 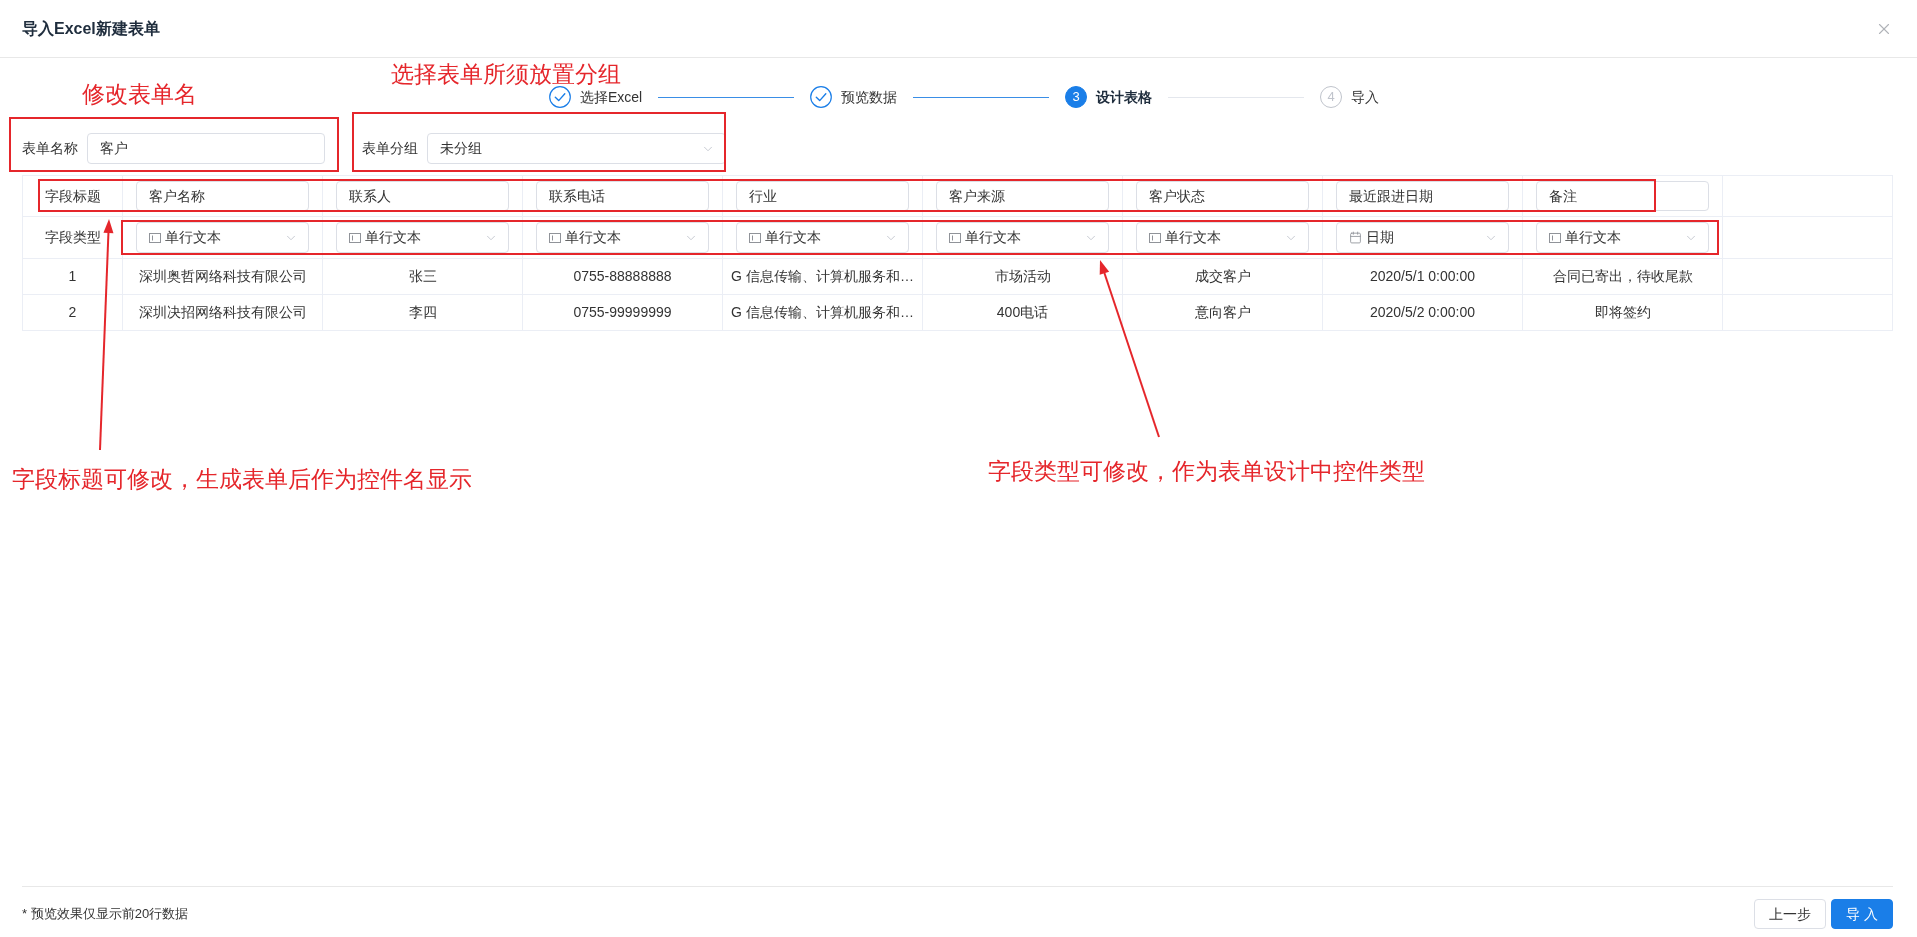 What do you see at coordinates (1331, 97) in the screenshot?
I see `step-number: 4` at bounding box center [1331, 97].